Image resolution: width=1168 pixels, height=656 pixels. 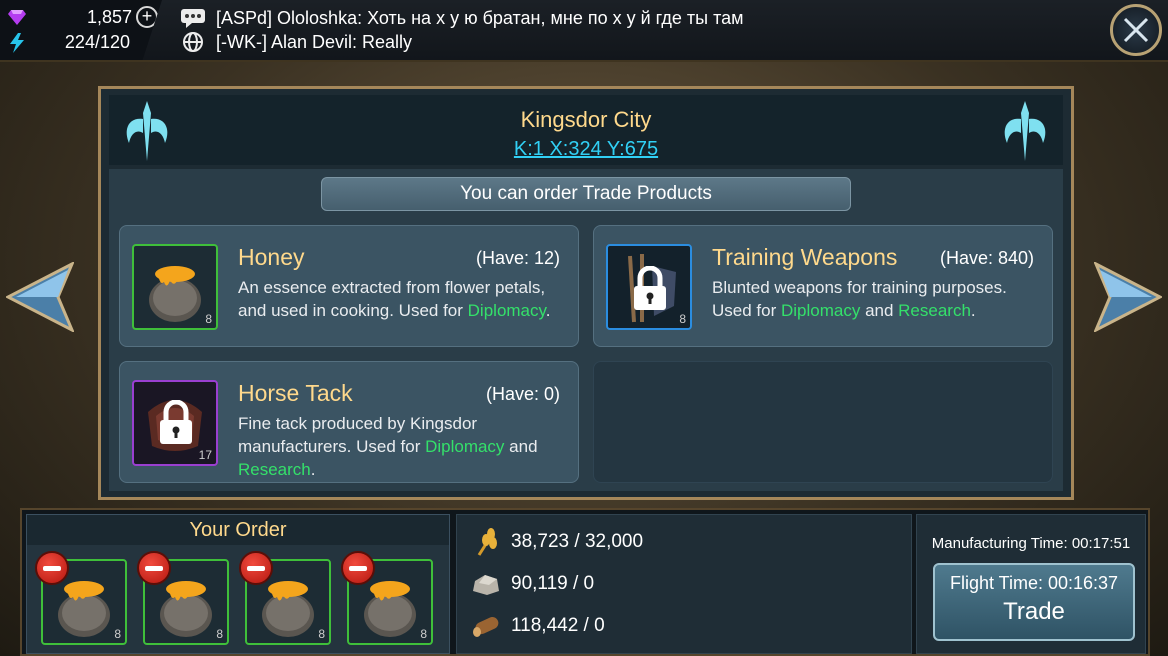 What do you see at coordinates (147, 17) in the screenshot?
I see `add-gems-button: +` at bounding box center [147, 17].